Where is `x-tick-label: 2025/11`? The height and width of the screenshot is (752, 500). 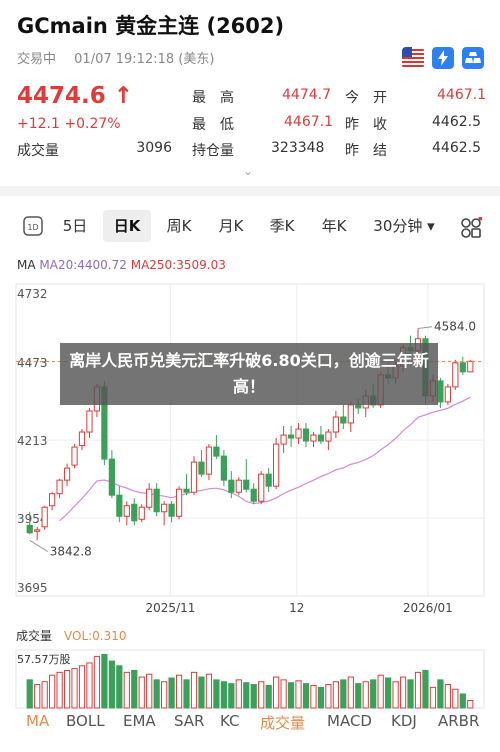 x-tick-label: 2025/11 is located at coordinates (171, 608).